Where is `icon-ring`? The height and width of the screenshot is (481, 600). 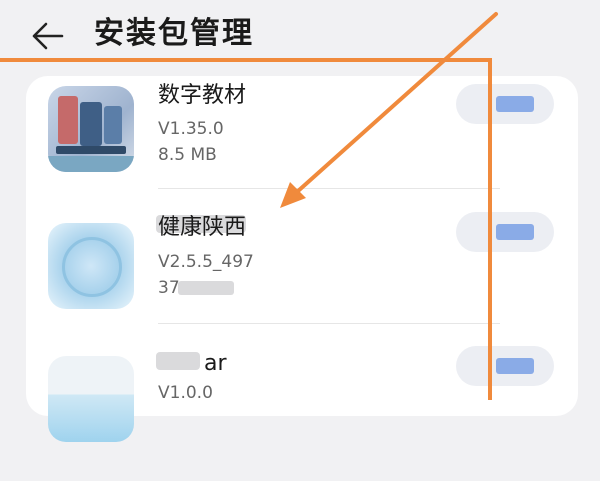
icon-ring is located at coordinates (92, 267).